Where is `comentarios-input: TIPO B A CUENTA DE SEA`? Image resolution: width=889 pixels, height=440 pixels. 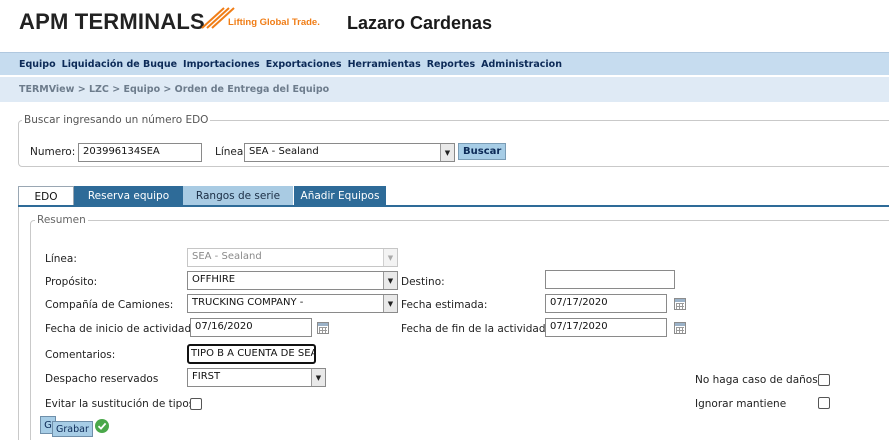 comentarios-input: TIPO B A CUENTA DE SEA is located at coordinates (251, 354).